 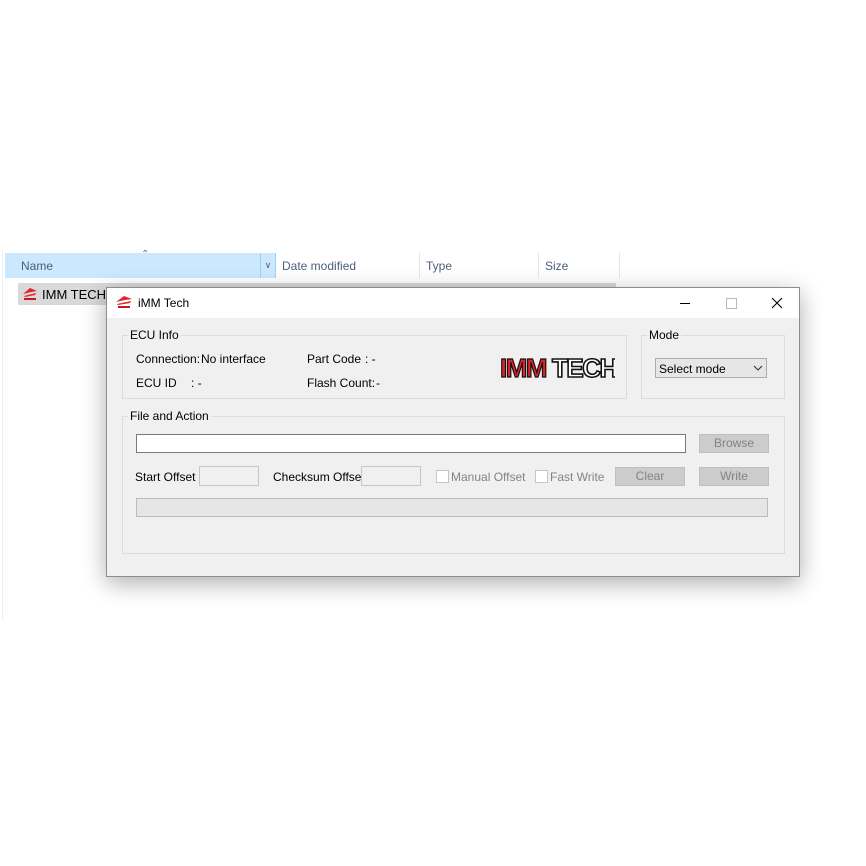 I want to click on close-icon, so click(x=777, y=303).